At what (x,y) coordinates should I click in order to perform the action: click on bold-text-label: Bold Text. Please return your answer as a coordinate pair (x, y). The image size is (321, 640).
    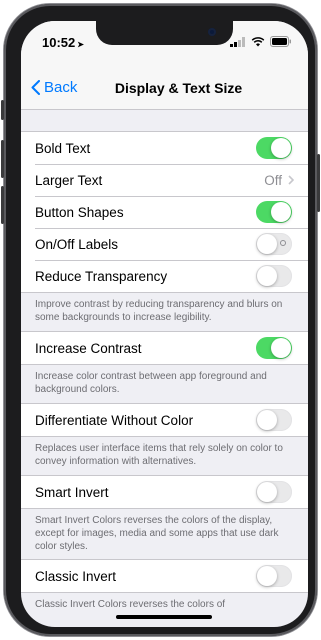
    Looking at the image, I should click on (63, 148).